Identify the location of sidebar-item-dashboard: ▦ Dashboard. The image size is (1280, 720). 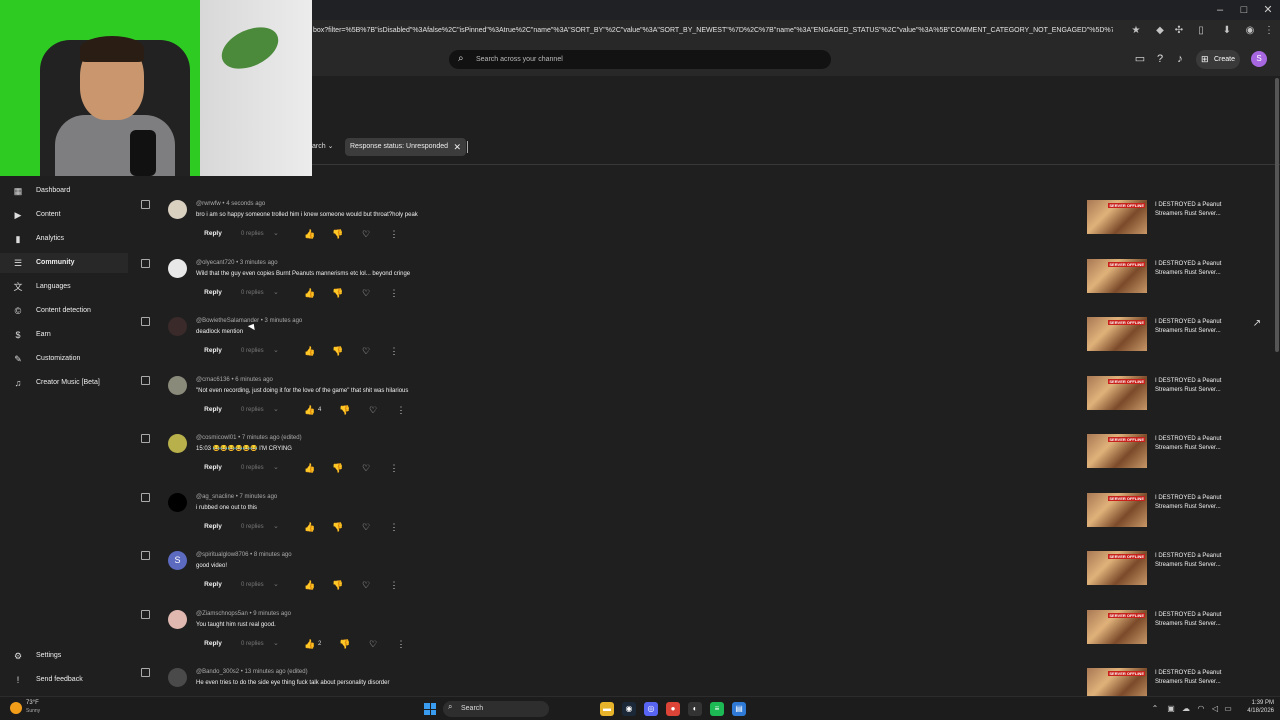
(64, 191).